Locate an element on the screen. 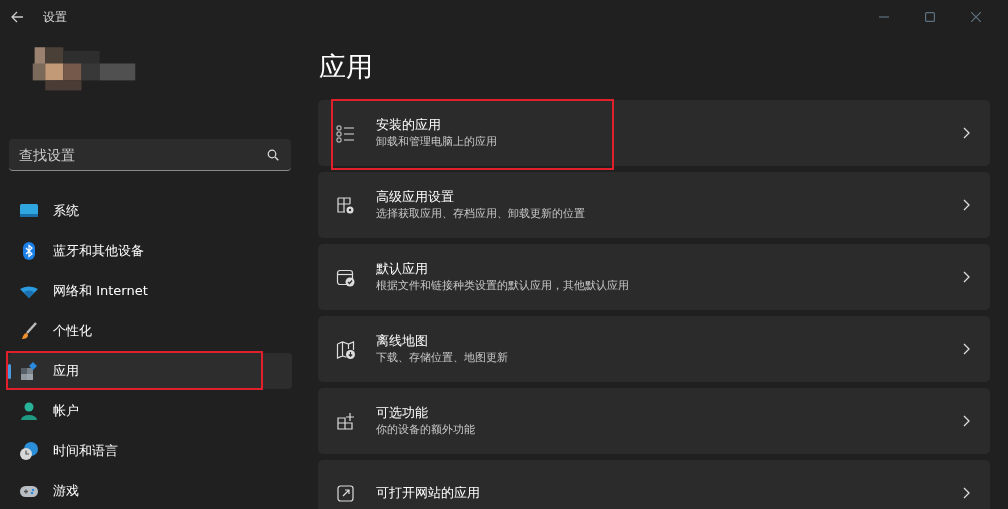  globe-clock-icon is located at coordinates (29, 451).